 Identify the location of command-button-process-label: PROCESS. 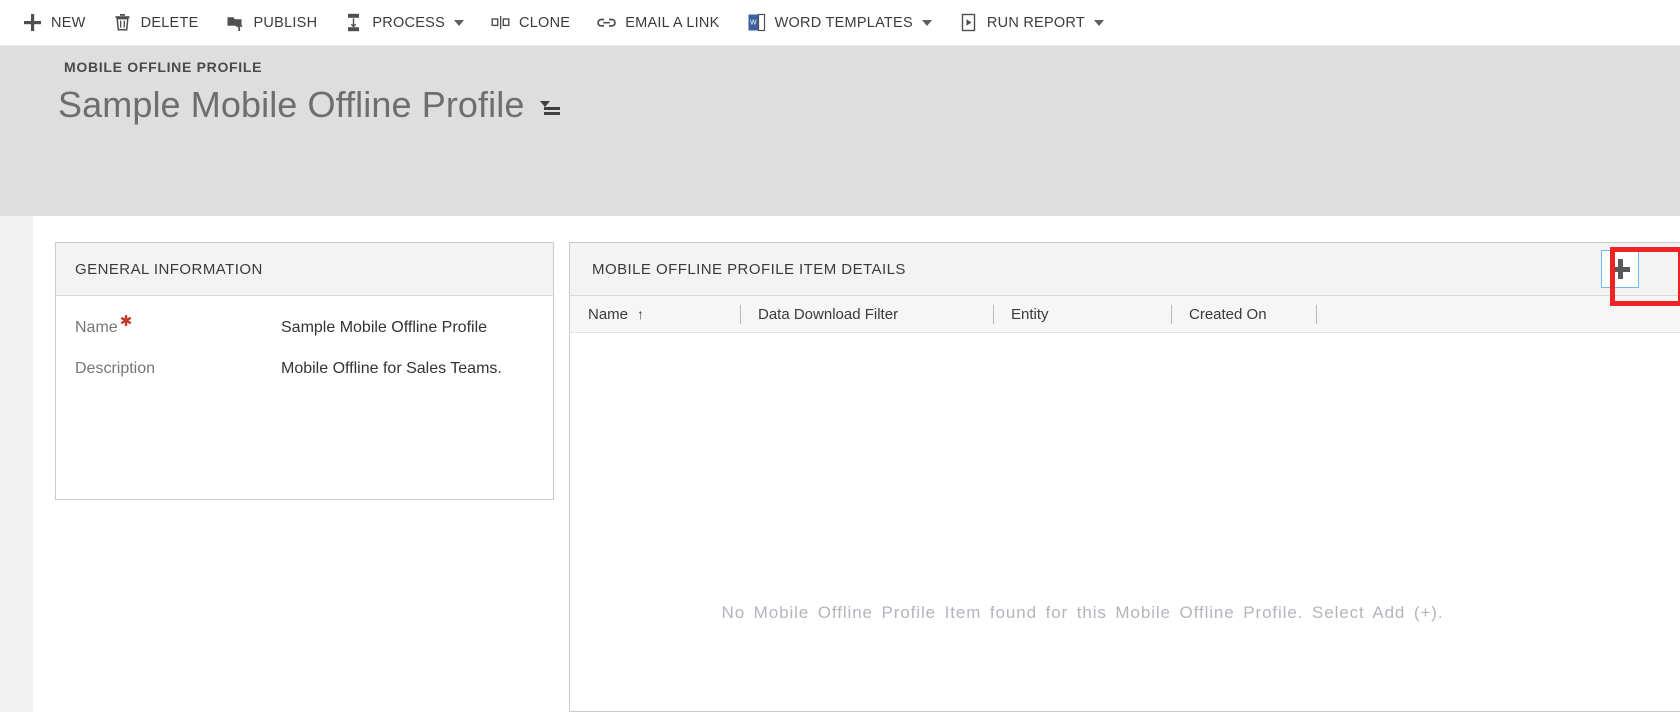
(408, 22).